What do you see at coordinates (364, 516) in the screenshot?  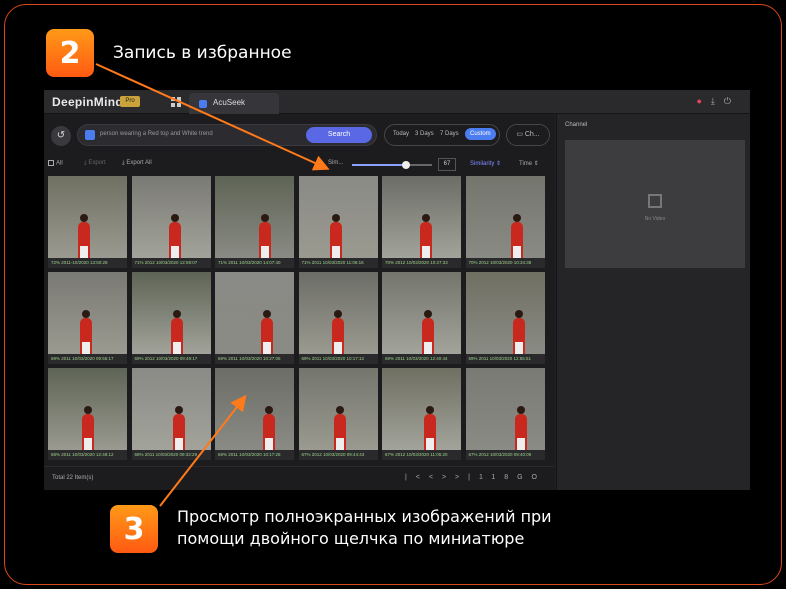 I see `step-3-text-line1: Просмотр полноэкранных изображений при` at bounding box center [364, 516].